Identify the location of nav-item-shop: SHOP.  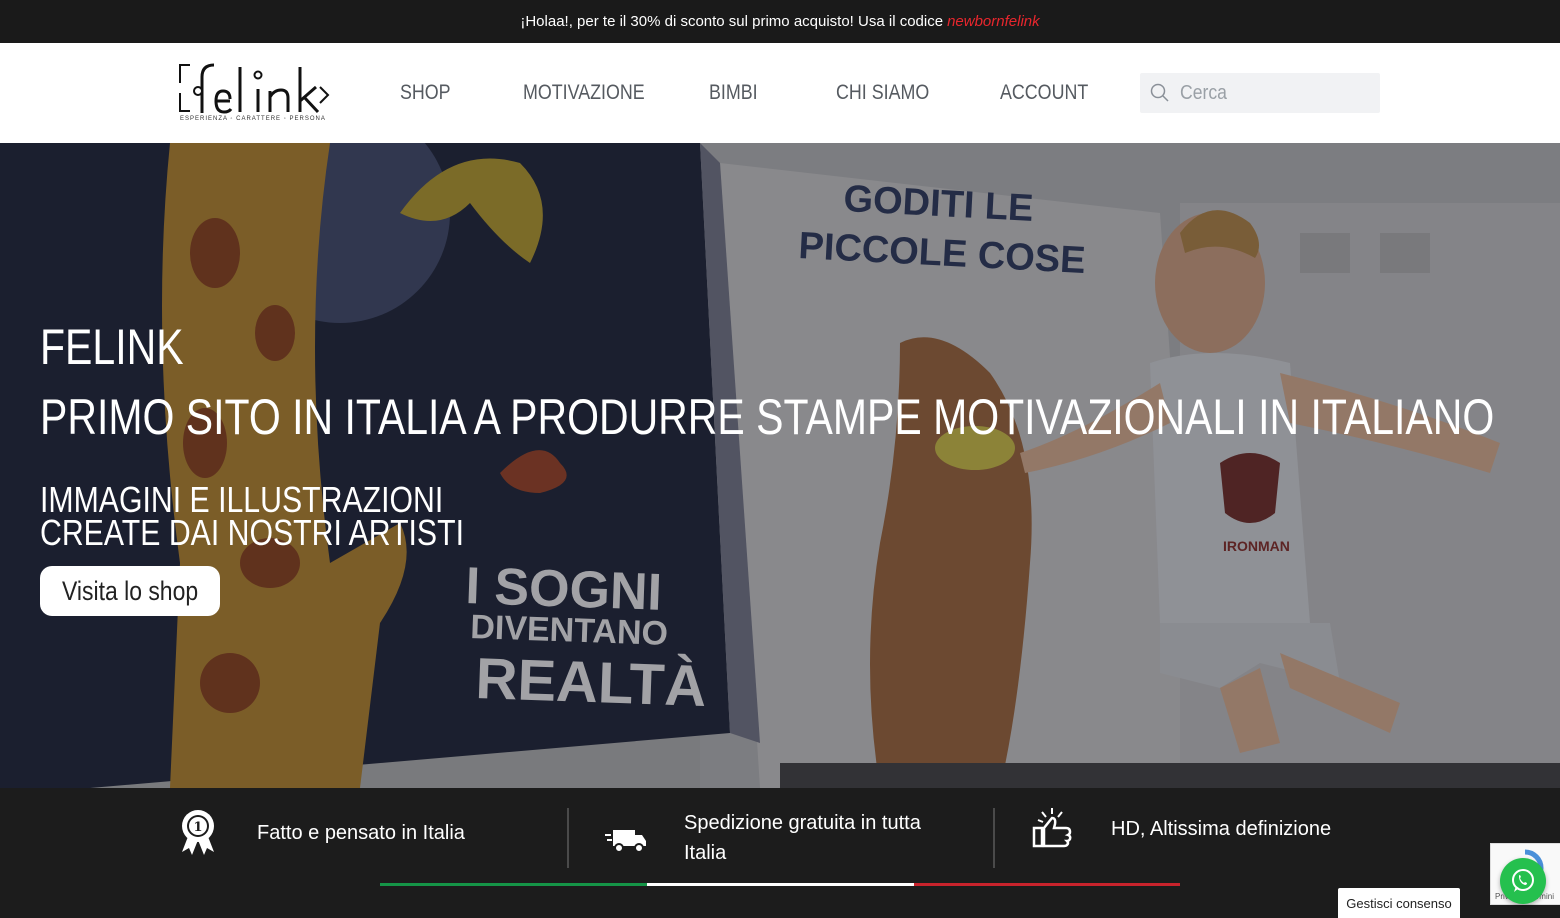
(425, 93).